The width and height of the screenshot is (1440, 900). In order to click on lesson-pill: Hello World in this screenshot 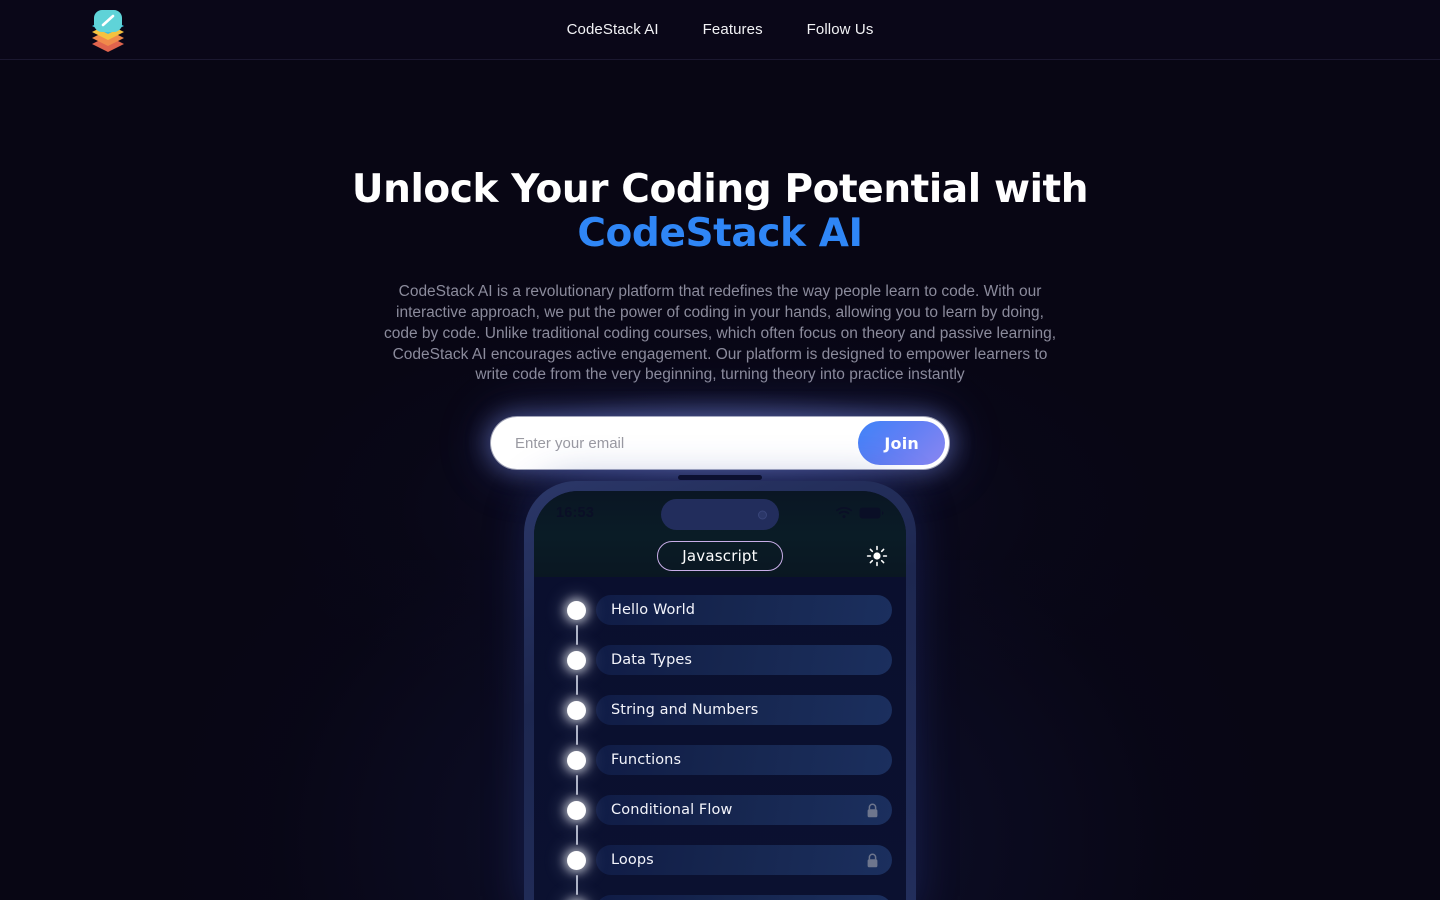, I will do `click(744, 610)`.